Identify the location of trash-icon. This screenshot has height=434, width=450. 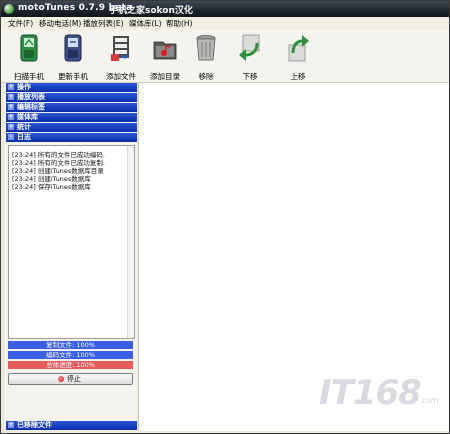
(206, 48).